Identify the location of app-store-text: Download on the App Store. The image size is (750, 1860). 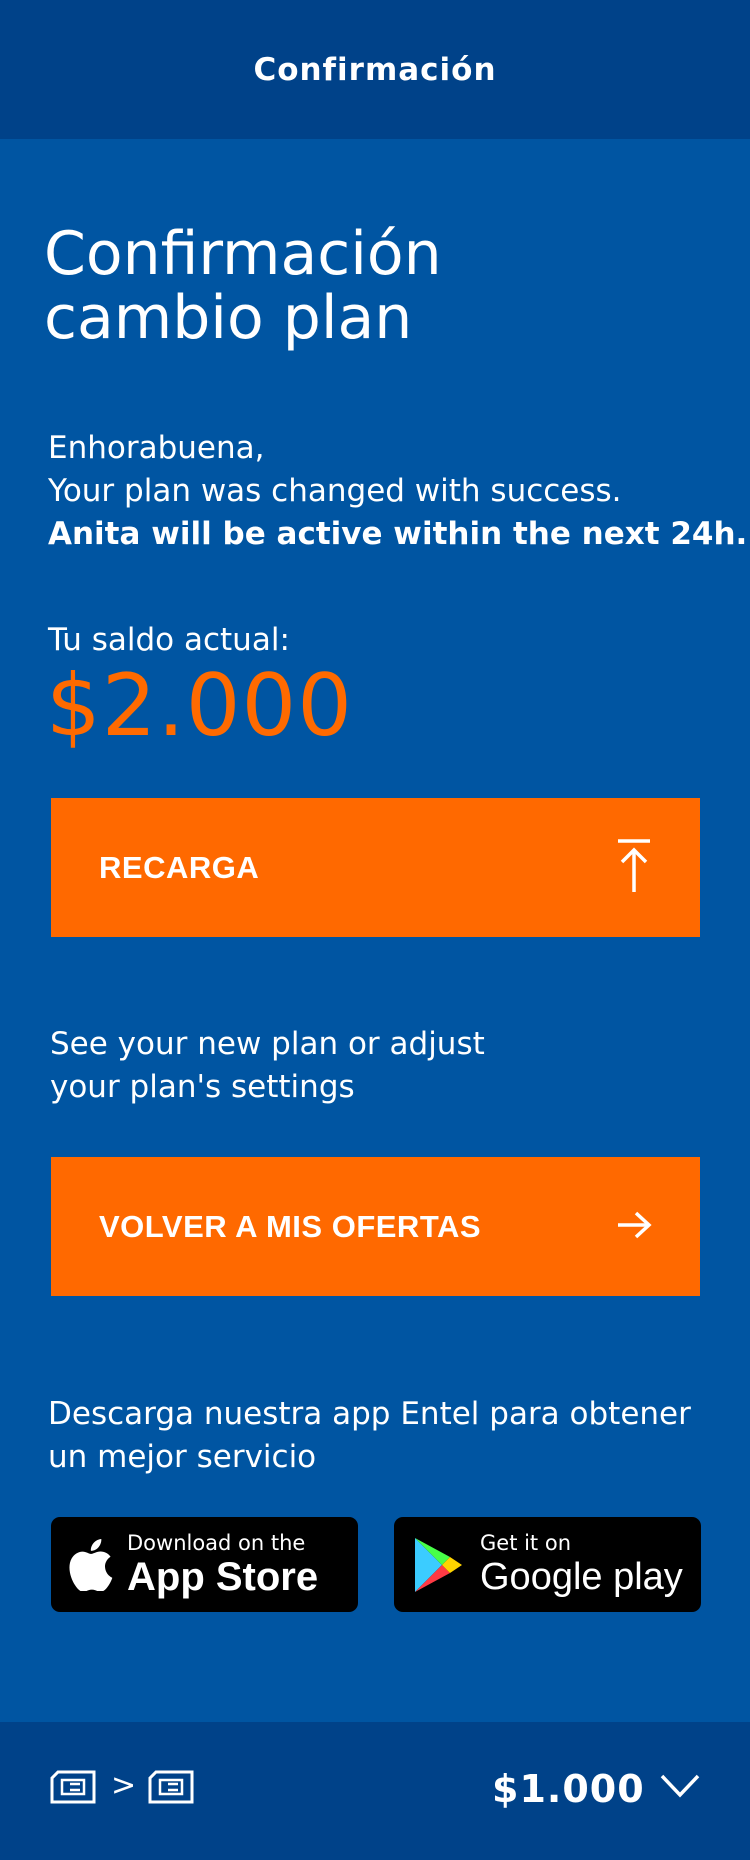
(222, 1565).